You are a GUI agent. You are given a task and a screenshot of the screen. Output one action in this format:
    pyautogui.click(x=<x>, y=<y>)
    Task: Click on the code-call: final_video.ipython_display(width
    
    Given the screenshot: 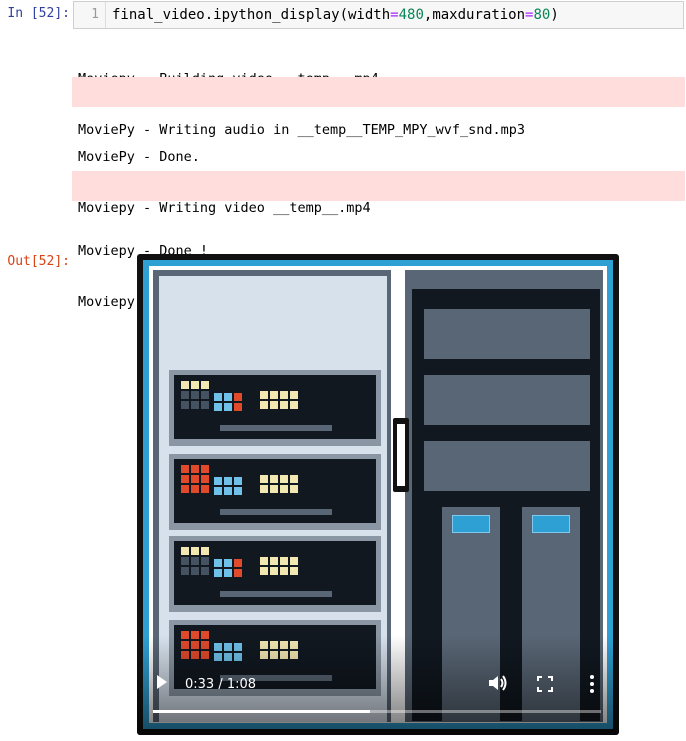 What is the action you would take?
    pyautogui.click(x=251, y=15)
    